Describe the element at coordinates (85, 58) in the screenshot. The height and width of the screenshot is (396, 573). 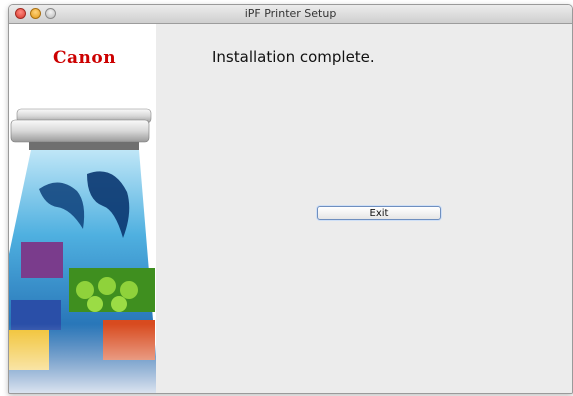
I see `canon-logo: Canon` at that location.